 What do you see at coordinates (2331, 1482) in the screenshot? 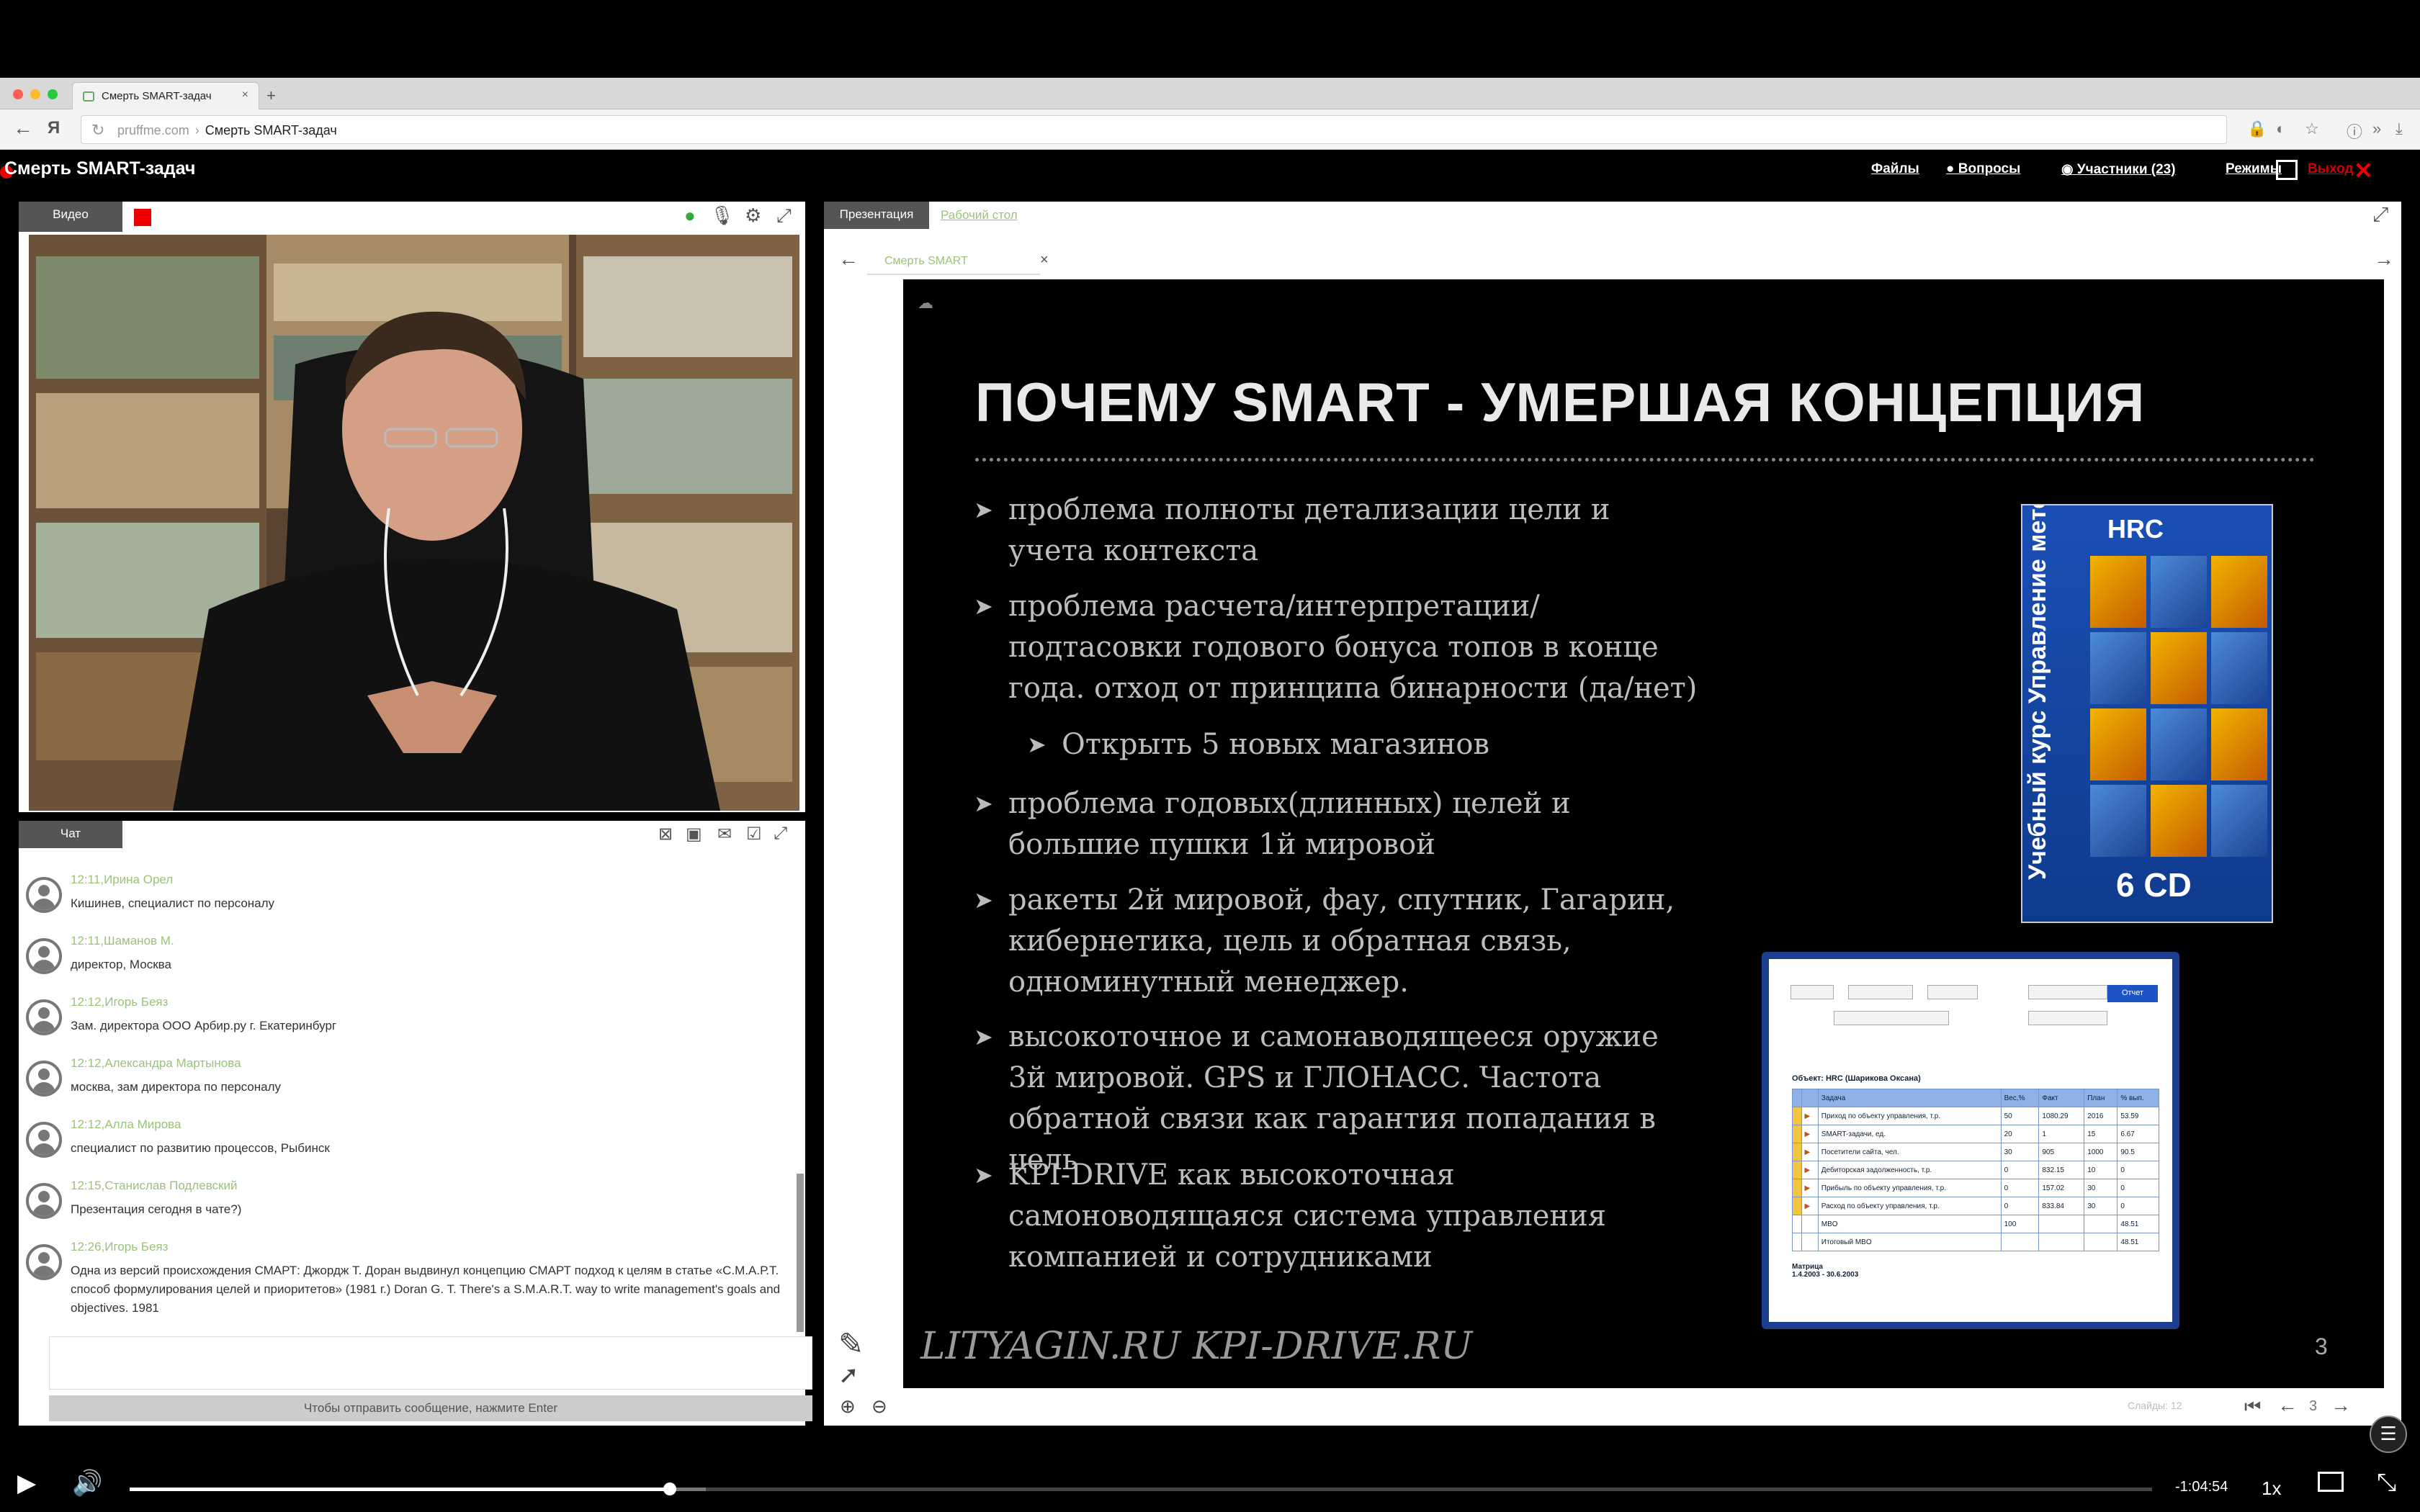
I see `picture-in-picture-icon` at bounding box center [2331, 1482].